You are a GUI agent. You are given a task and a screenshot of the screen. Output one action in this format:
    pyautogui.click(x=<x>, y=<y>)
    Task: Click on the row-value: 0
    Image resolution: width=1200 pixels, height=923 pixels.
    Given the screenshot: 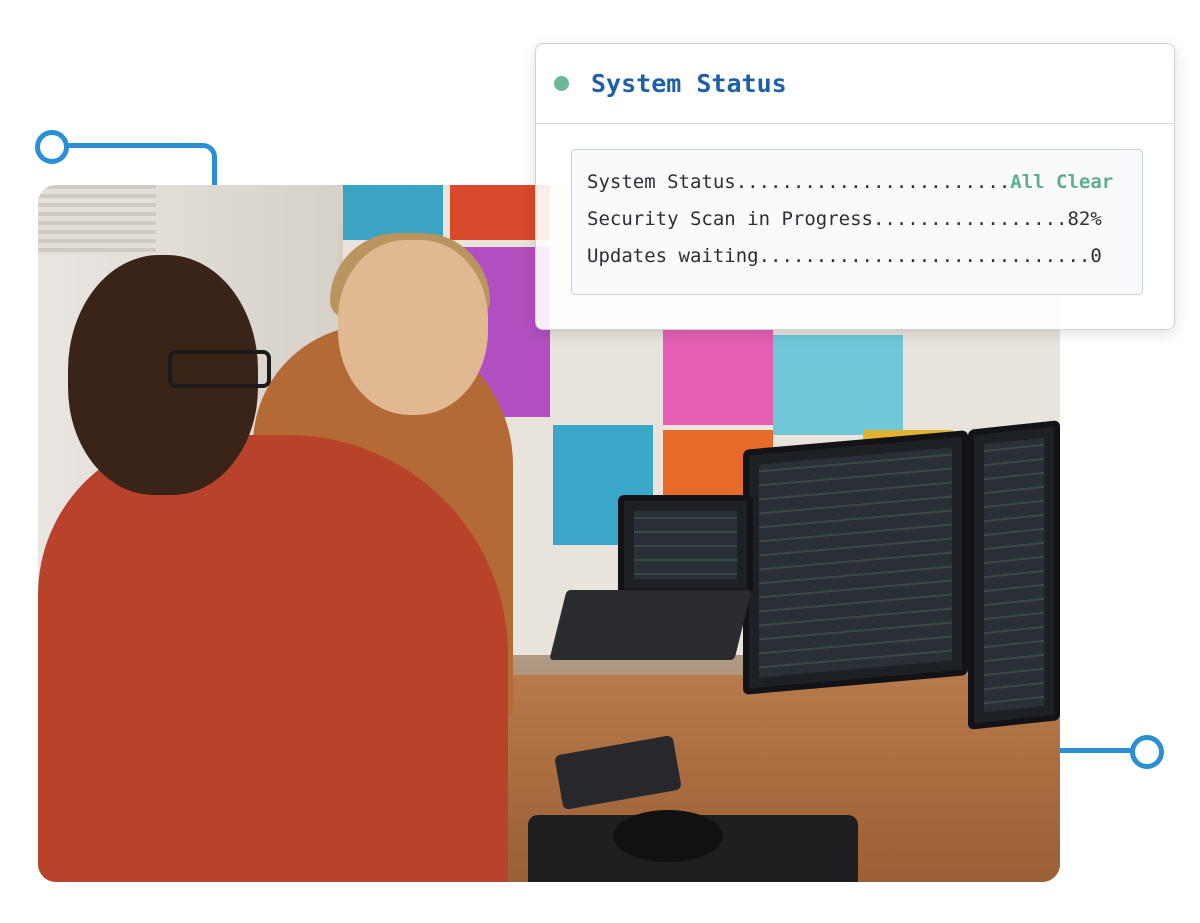 What is the action you would take?
    pyautogui.click(x=1096, y=256)
    